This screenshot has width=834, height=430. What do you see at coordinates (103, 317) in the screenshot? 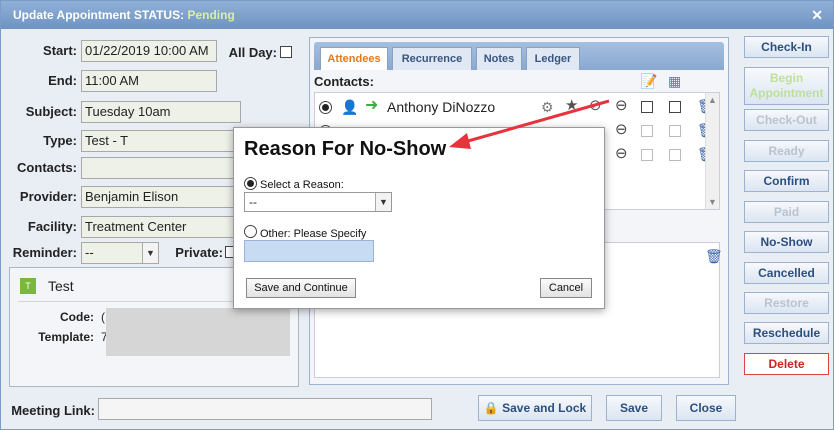
I see `code-value: (` at bounding box center [103, 317].